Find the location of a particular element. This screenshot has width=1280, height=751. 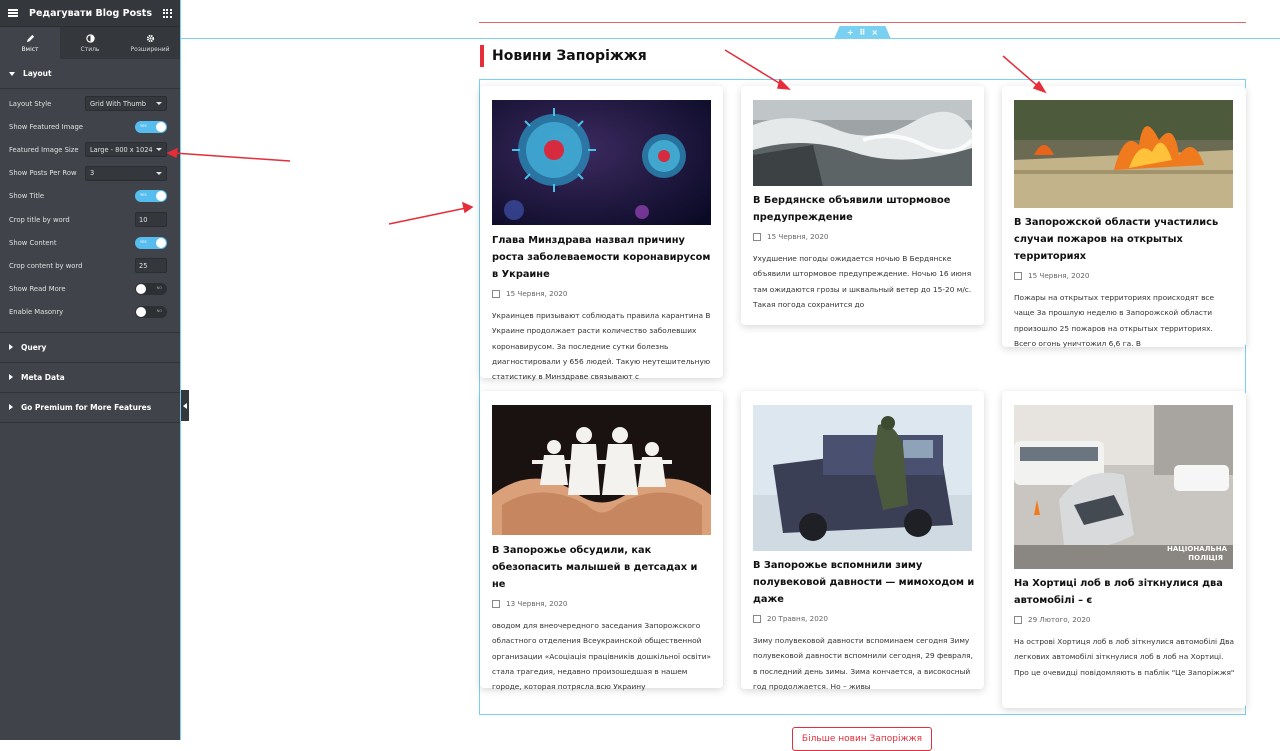

section-layout: Layout is located at coordinates (90, 74).